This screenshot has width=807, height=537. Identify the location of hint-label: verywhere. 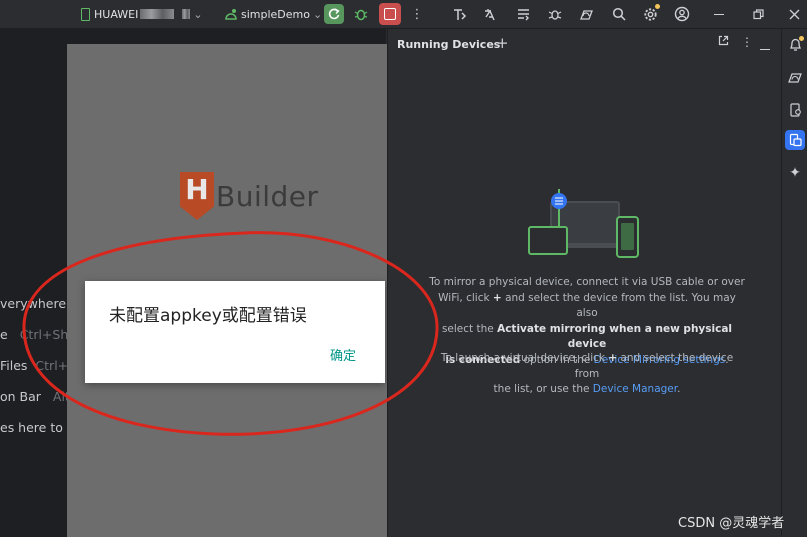
(33, 303).